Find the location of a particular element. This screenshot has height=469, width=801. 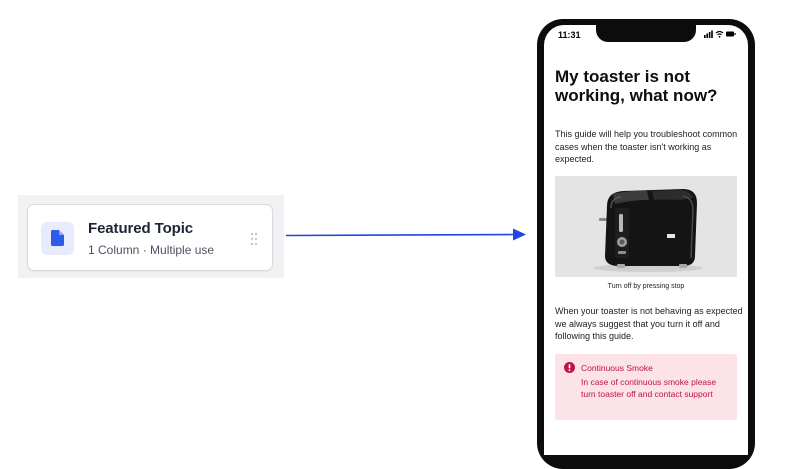

alert-icon is located at coordinates (569, 367).